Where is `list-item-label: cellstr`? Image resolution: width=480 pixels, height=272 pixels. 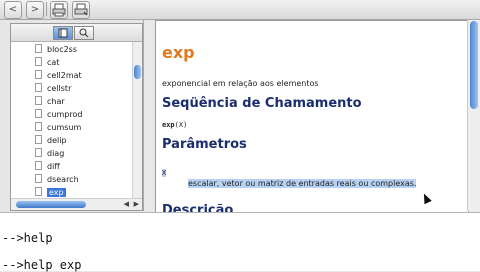 list-item-label: cellstr is located at coordinates (59, 88).